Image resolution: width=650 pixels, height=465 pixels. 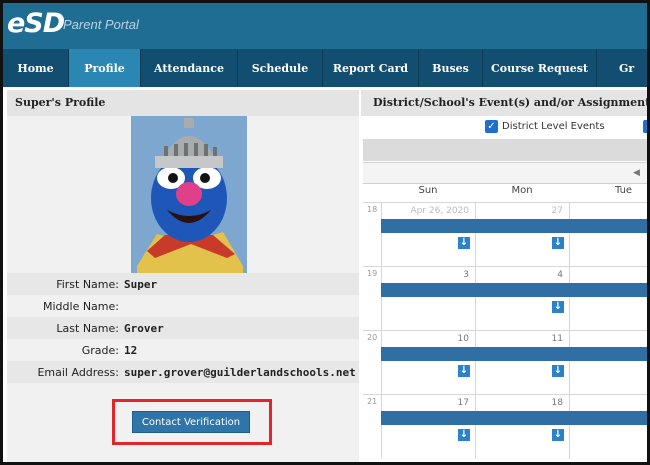 What do you see at coordinates (372, 273) in the screenshot?
I see `week-number: 19` at bounding box center [372, 273].